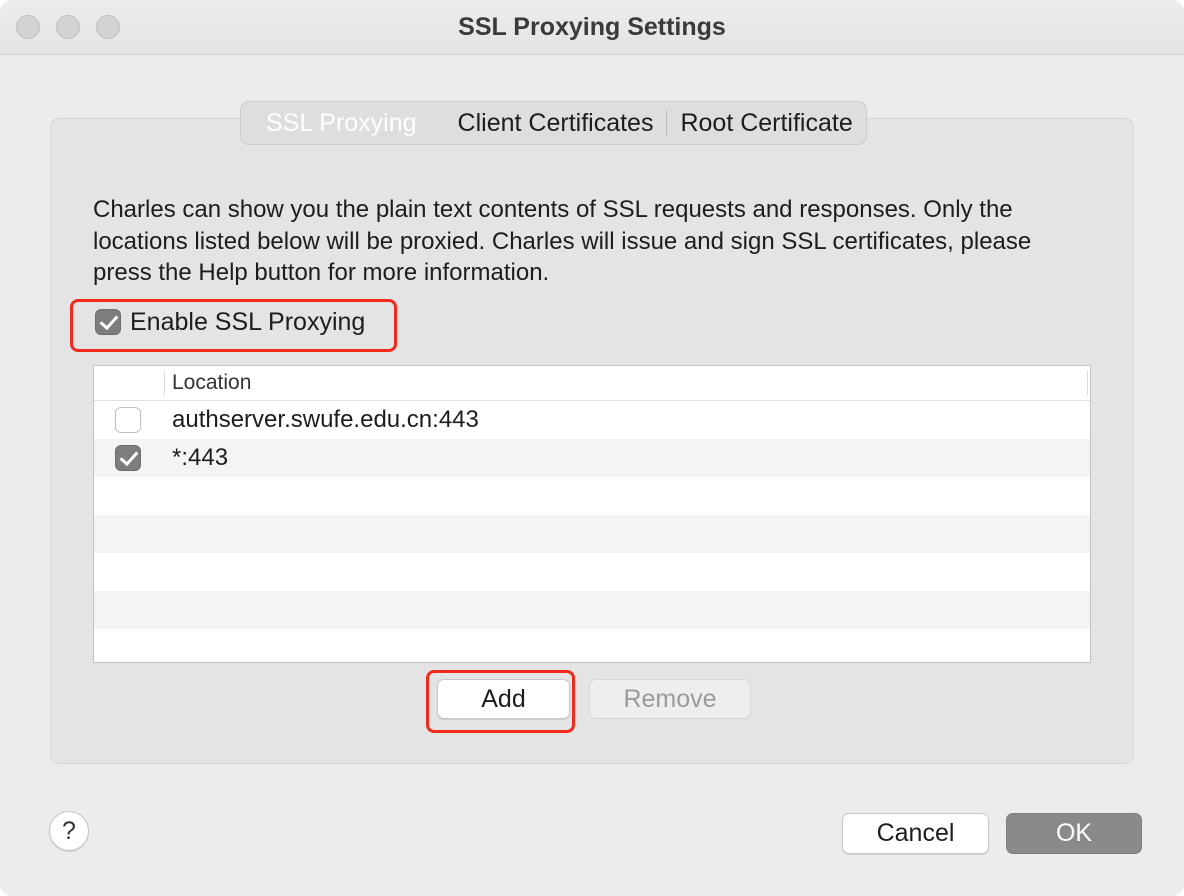  Describe the element at coordinates (592, 383) in the screenshot. I see `table-header: Location` at that location.